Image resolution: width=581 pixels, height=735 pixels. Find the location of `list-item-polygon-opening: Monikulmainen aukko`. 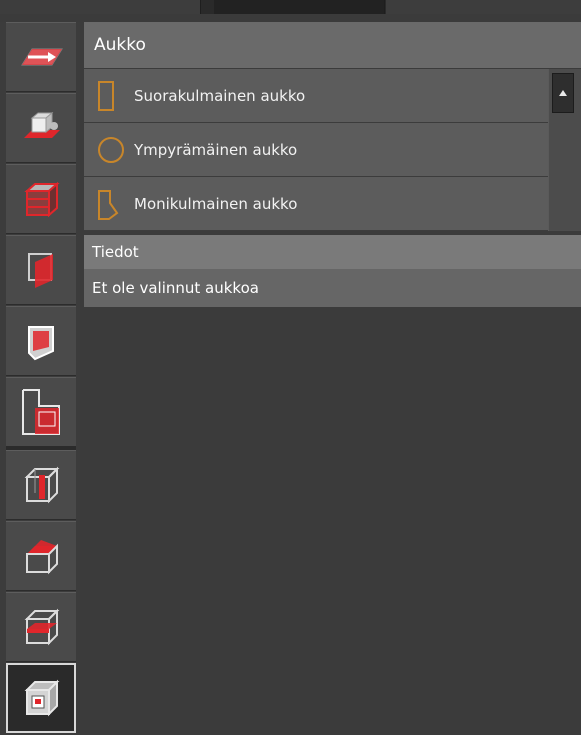

list-item-polygon-opening: Monikulmainen aukko is located at coordinates (316, 204).